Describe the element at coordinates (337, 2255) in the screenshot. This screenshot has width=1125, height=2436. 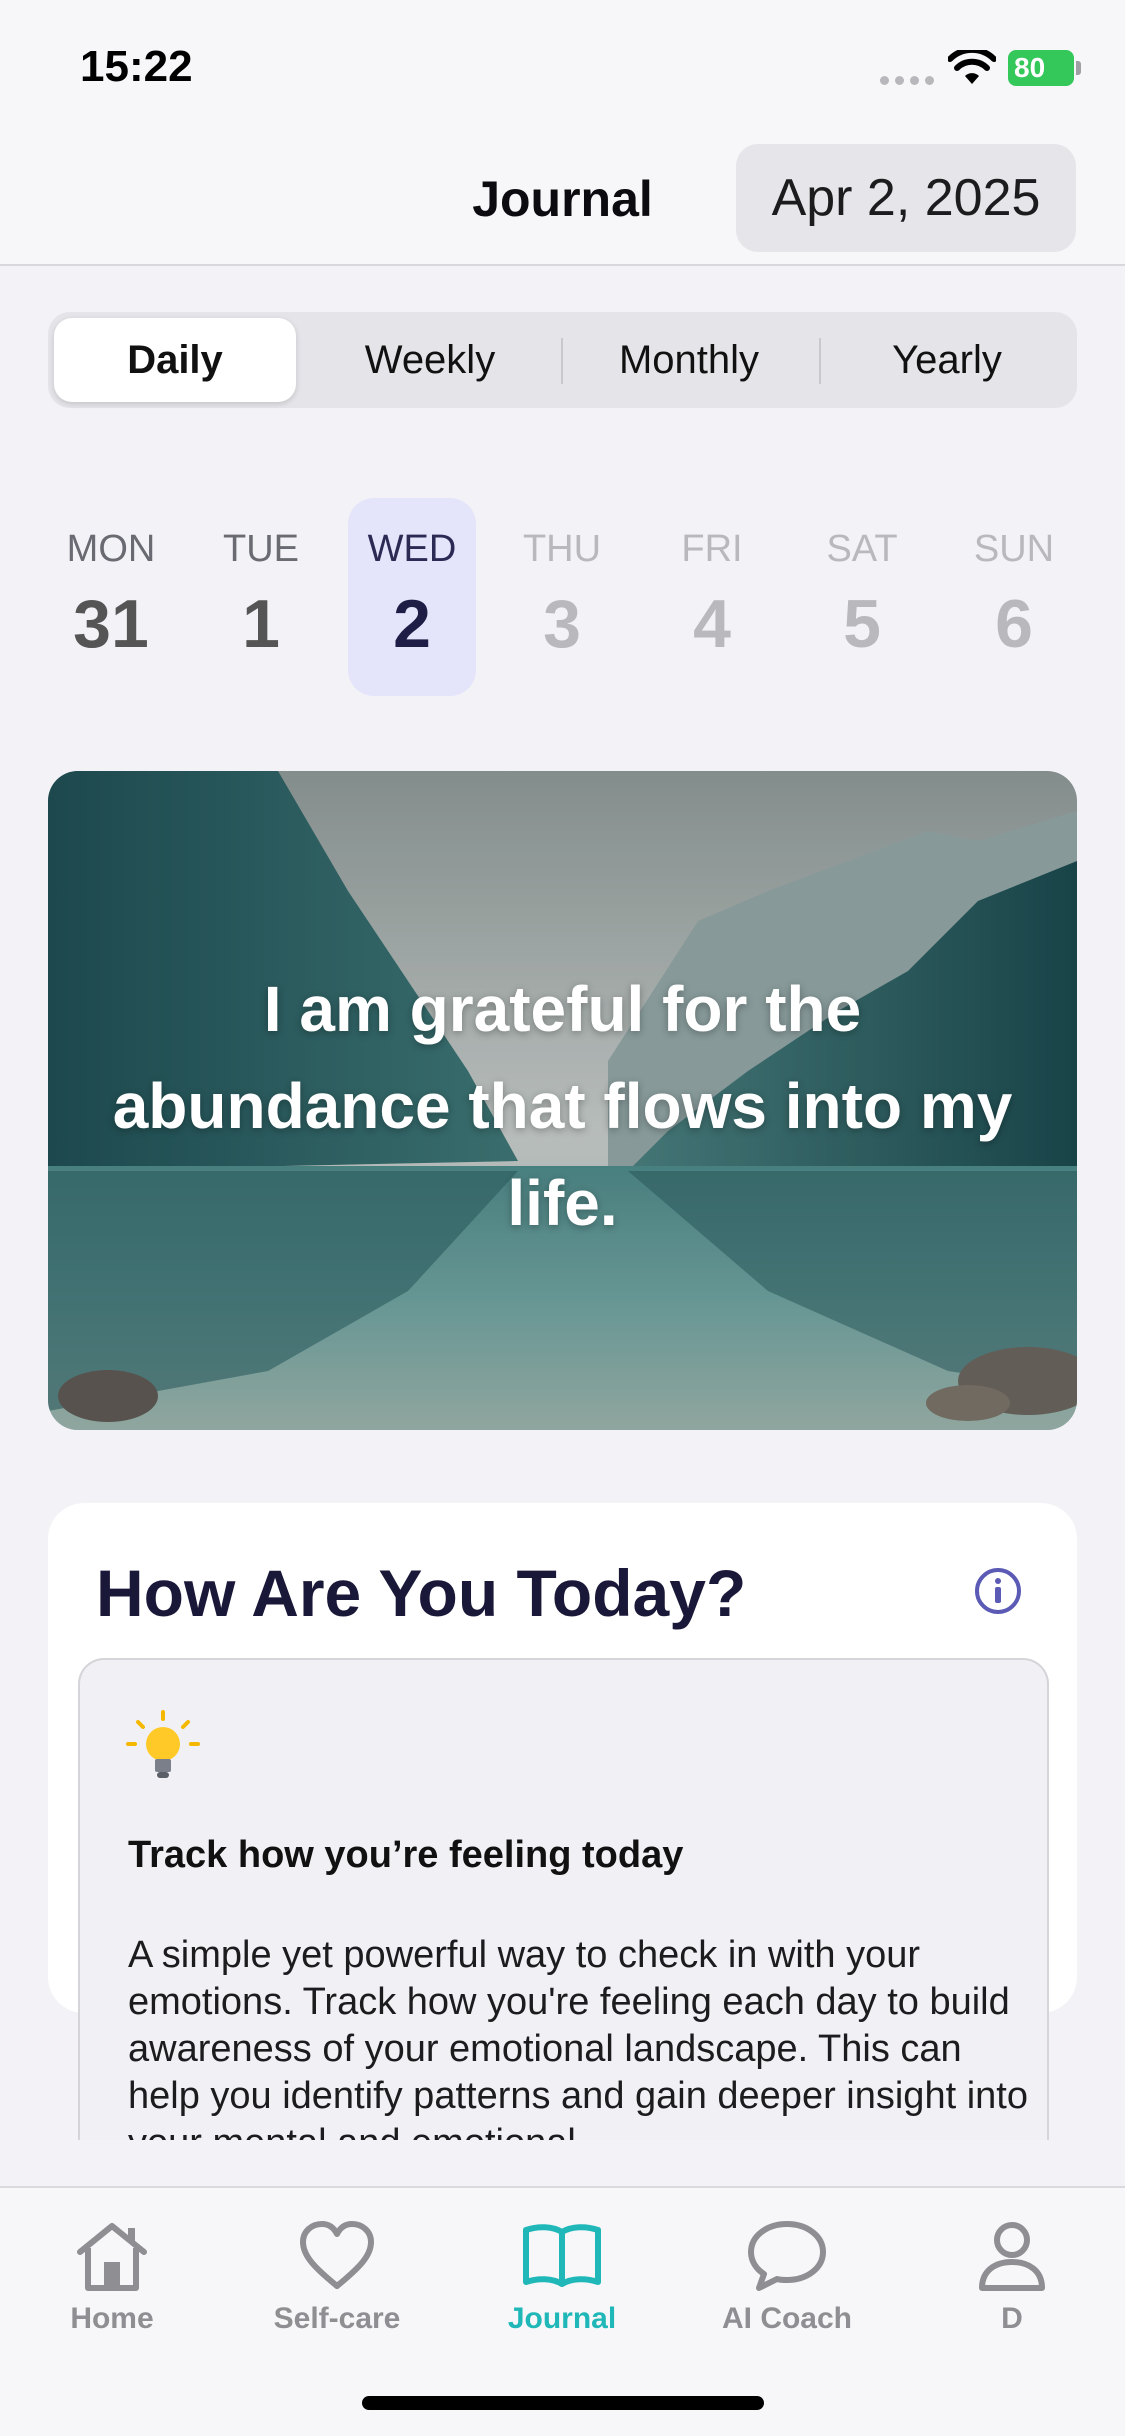
I see `heart-icon` at that location.